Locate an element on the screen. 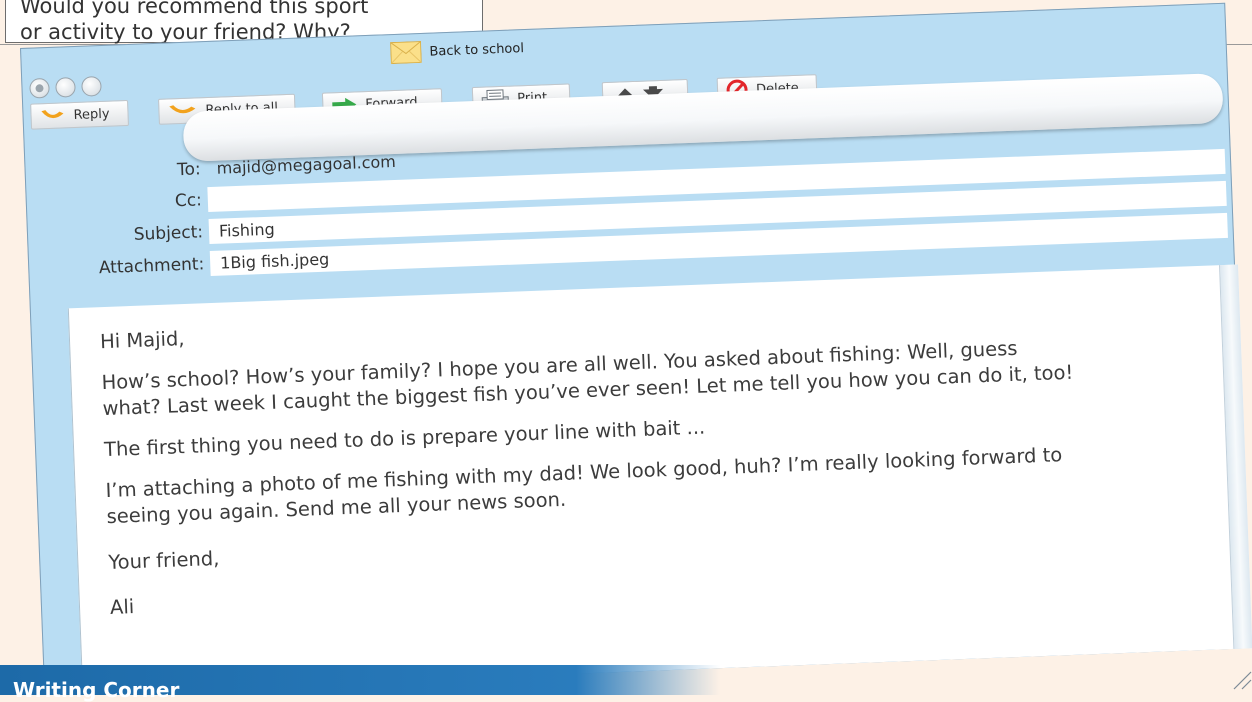 This screenshot has width=1252, height=702. subject-label: Subject: is located at coordinates (168, 233).